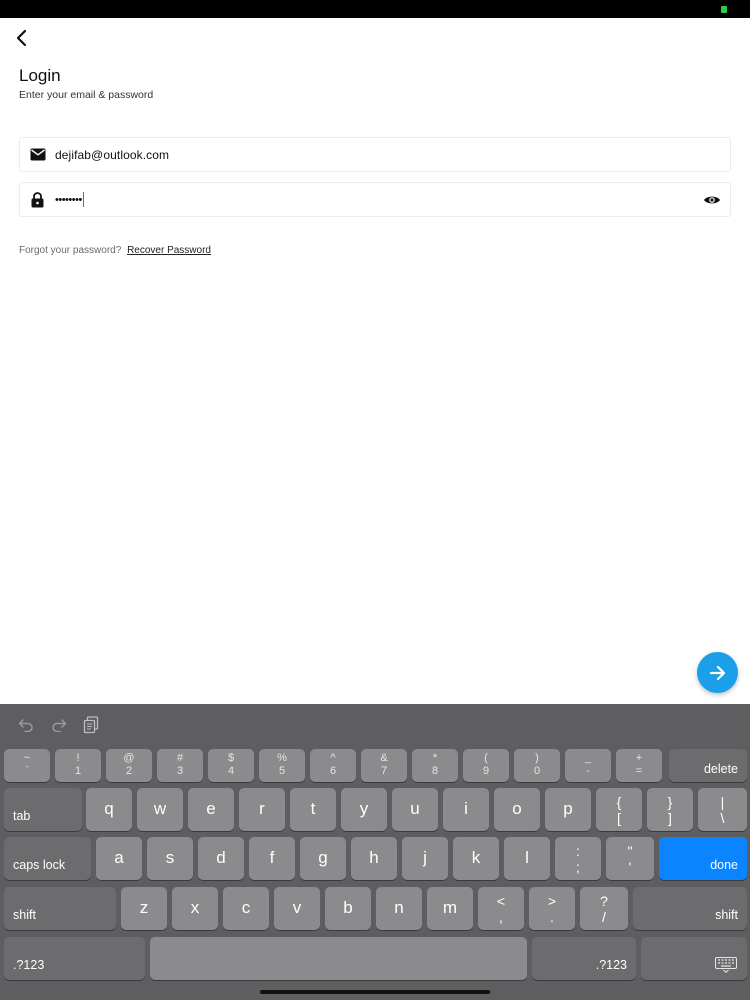  What do you see at coordinates (517, 809) in the screenshot?
I see `key-o: o` at bounding box center [517, 809].